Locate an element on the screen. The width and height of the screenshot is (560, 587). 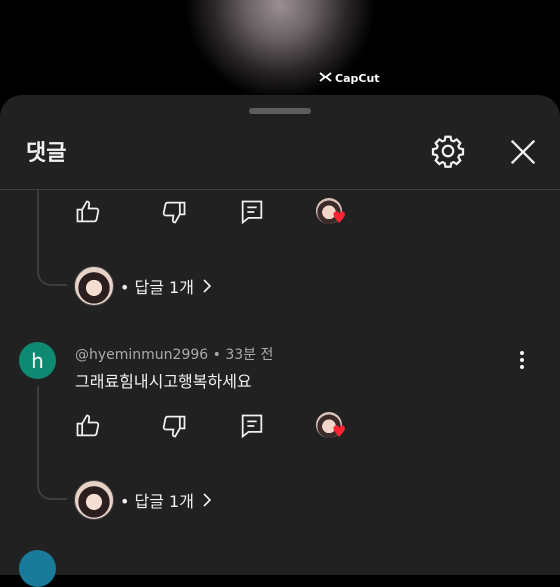
next-commenter-avatar is located at coordinates (37, 568).